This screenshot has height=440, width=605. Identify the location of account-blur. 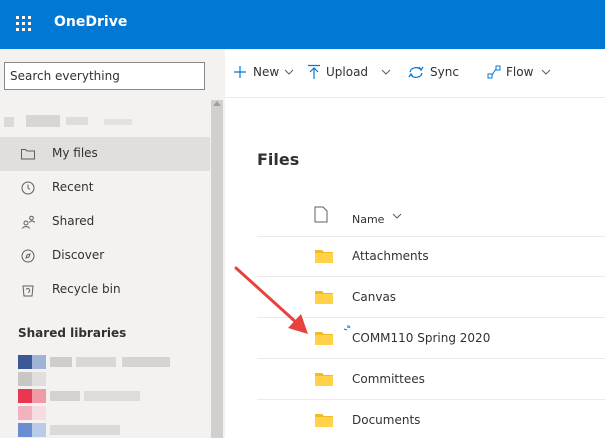
(104, 123).